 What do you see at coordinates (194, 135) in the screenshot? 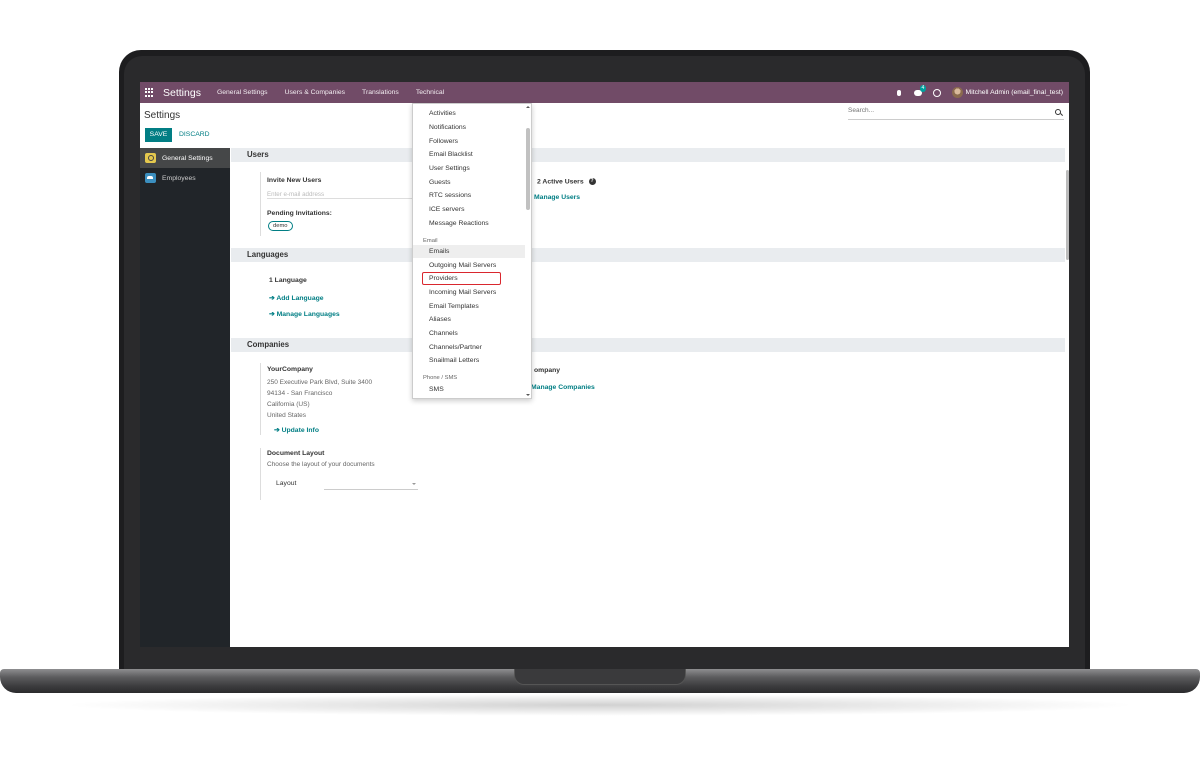
I see `discard-button: DISCARD` at bounding box center [194, 135].